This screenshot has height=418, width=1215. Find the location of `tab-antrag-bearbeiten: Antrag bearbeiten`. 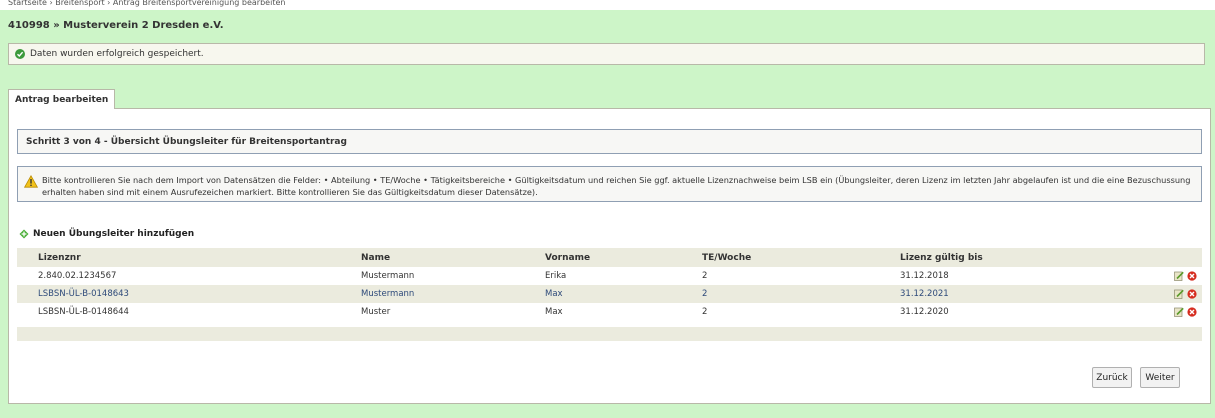

tab-antrag-bearbeiten: Antrag bearbeiten is located at coordinates (62, 99).